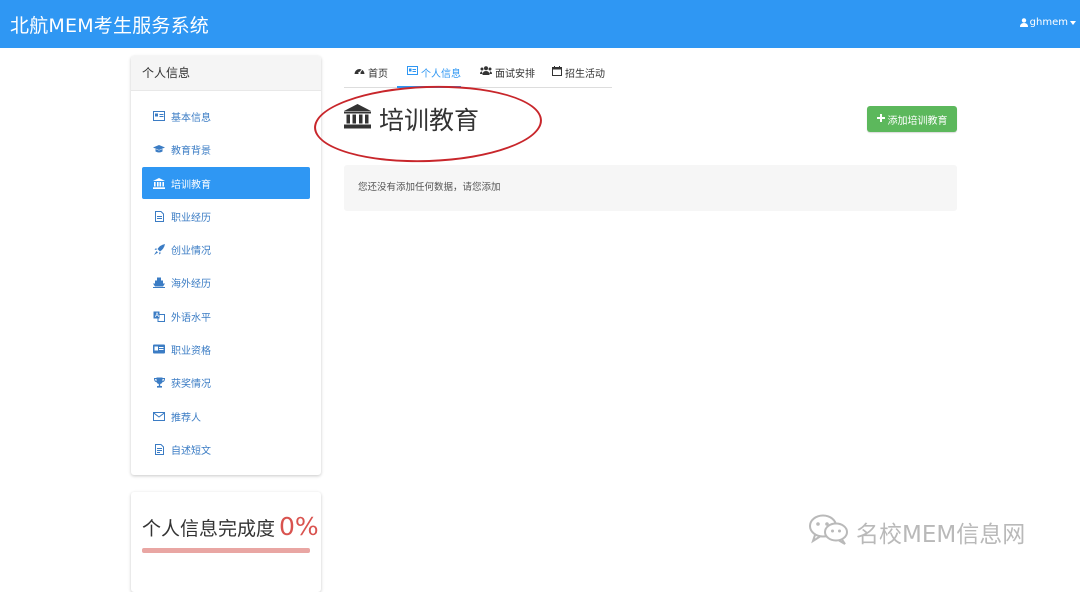 This screenshot has height=592, width=1080. What do you see at coordinates (226, 149) in the screenshot?
I see `sidebar-item-education: 教育背景` at bounding box center [226, 149].